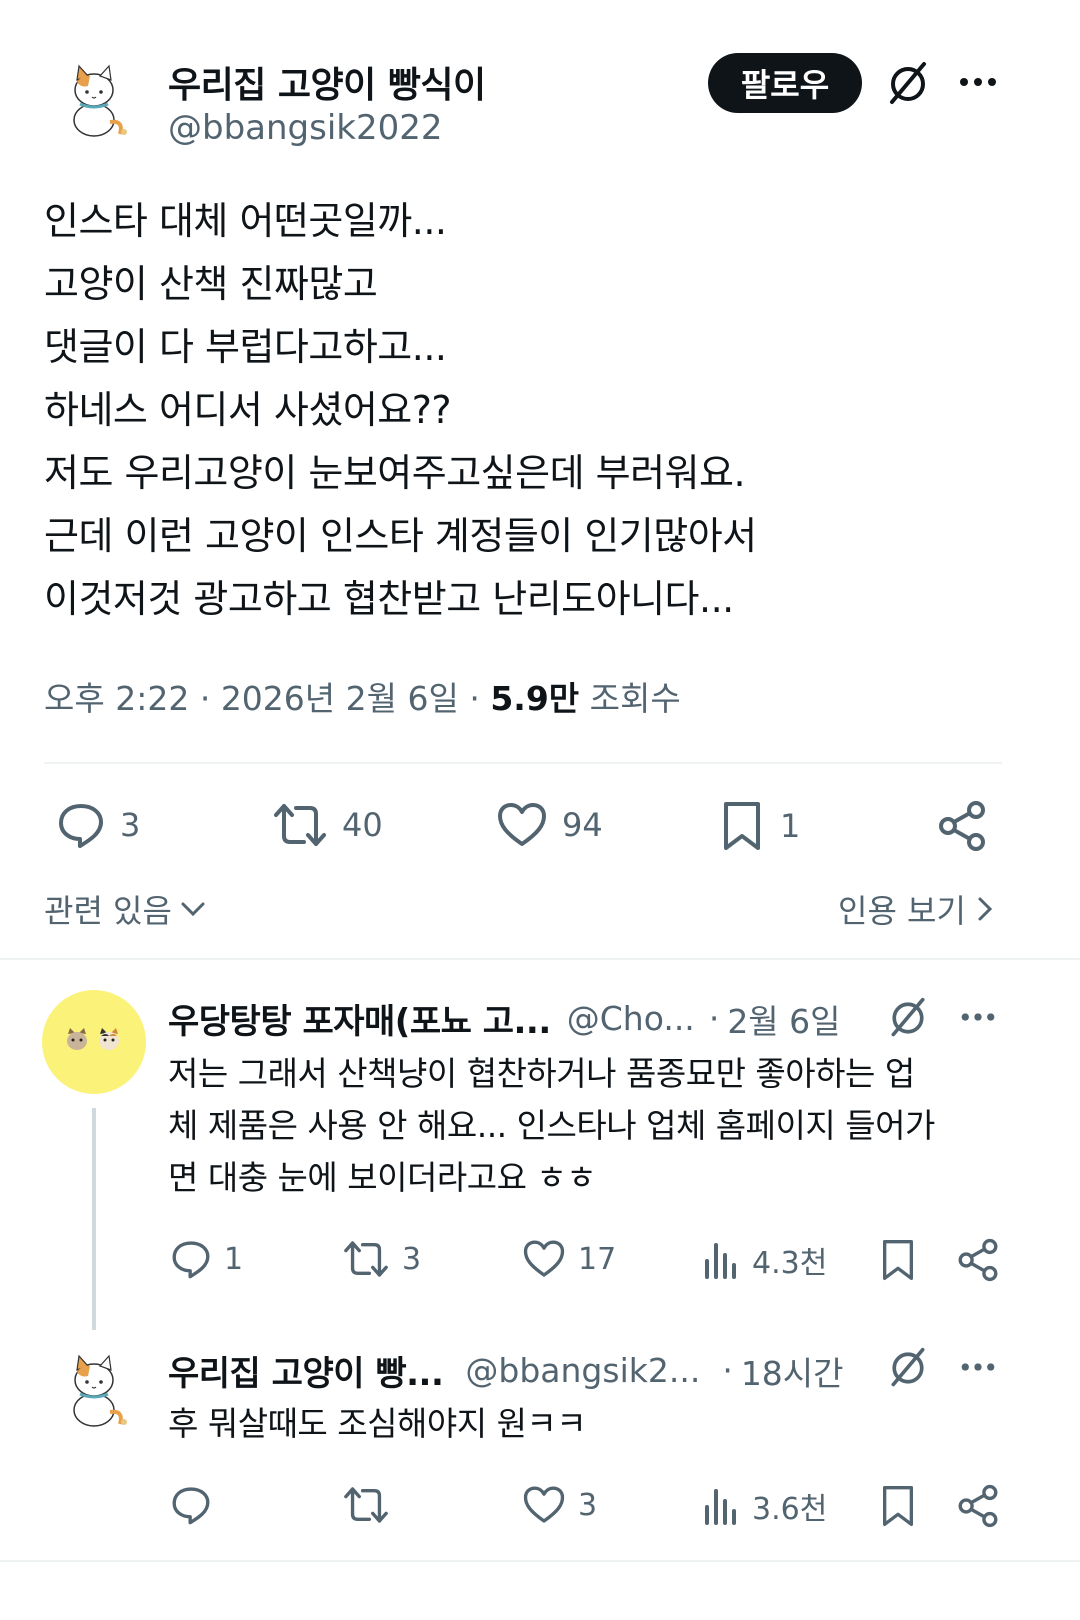  What do you see at coordinates (597, 1259) in the screenshot?
I see `like-count: 17` at bounding box center [597, 1259].